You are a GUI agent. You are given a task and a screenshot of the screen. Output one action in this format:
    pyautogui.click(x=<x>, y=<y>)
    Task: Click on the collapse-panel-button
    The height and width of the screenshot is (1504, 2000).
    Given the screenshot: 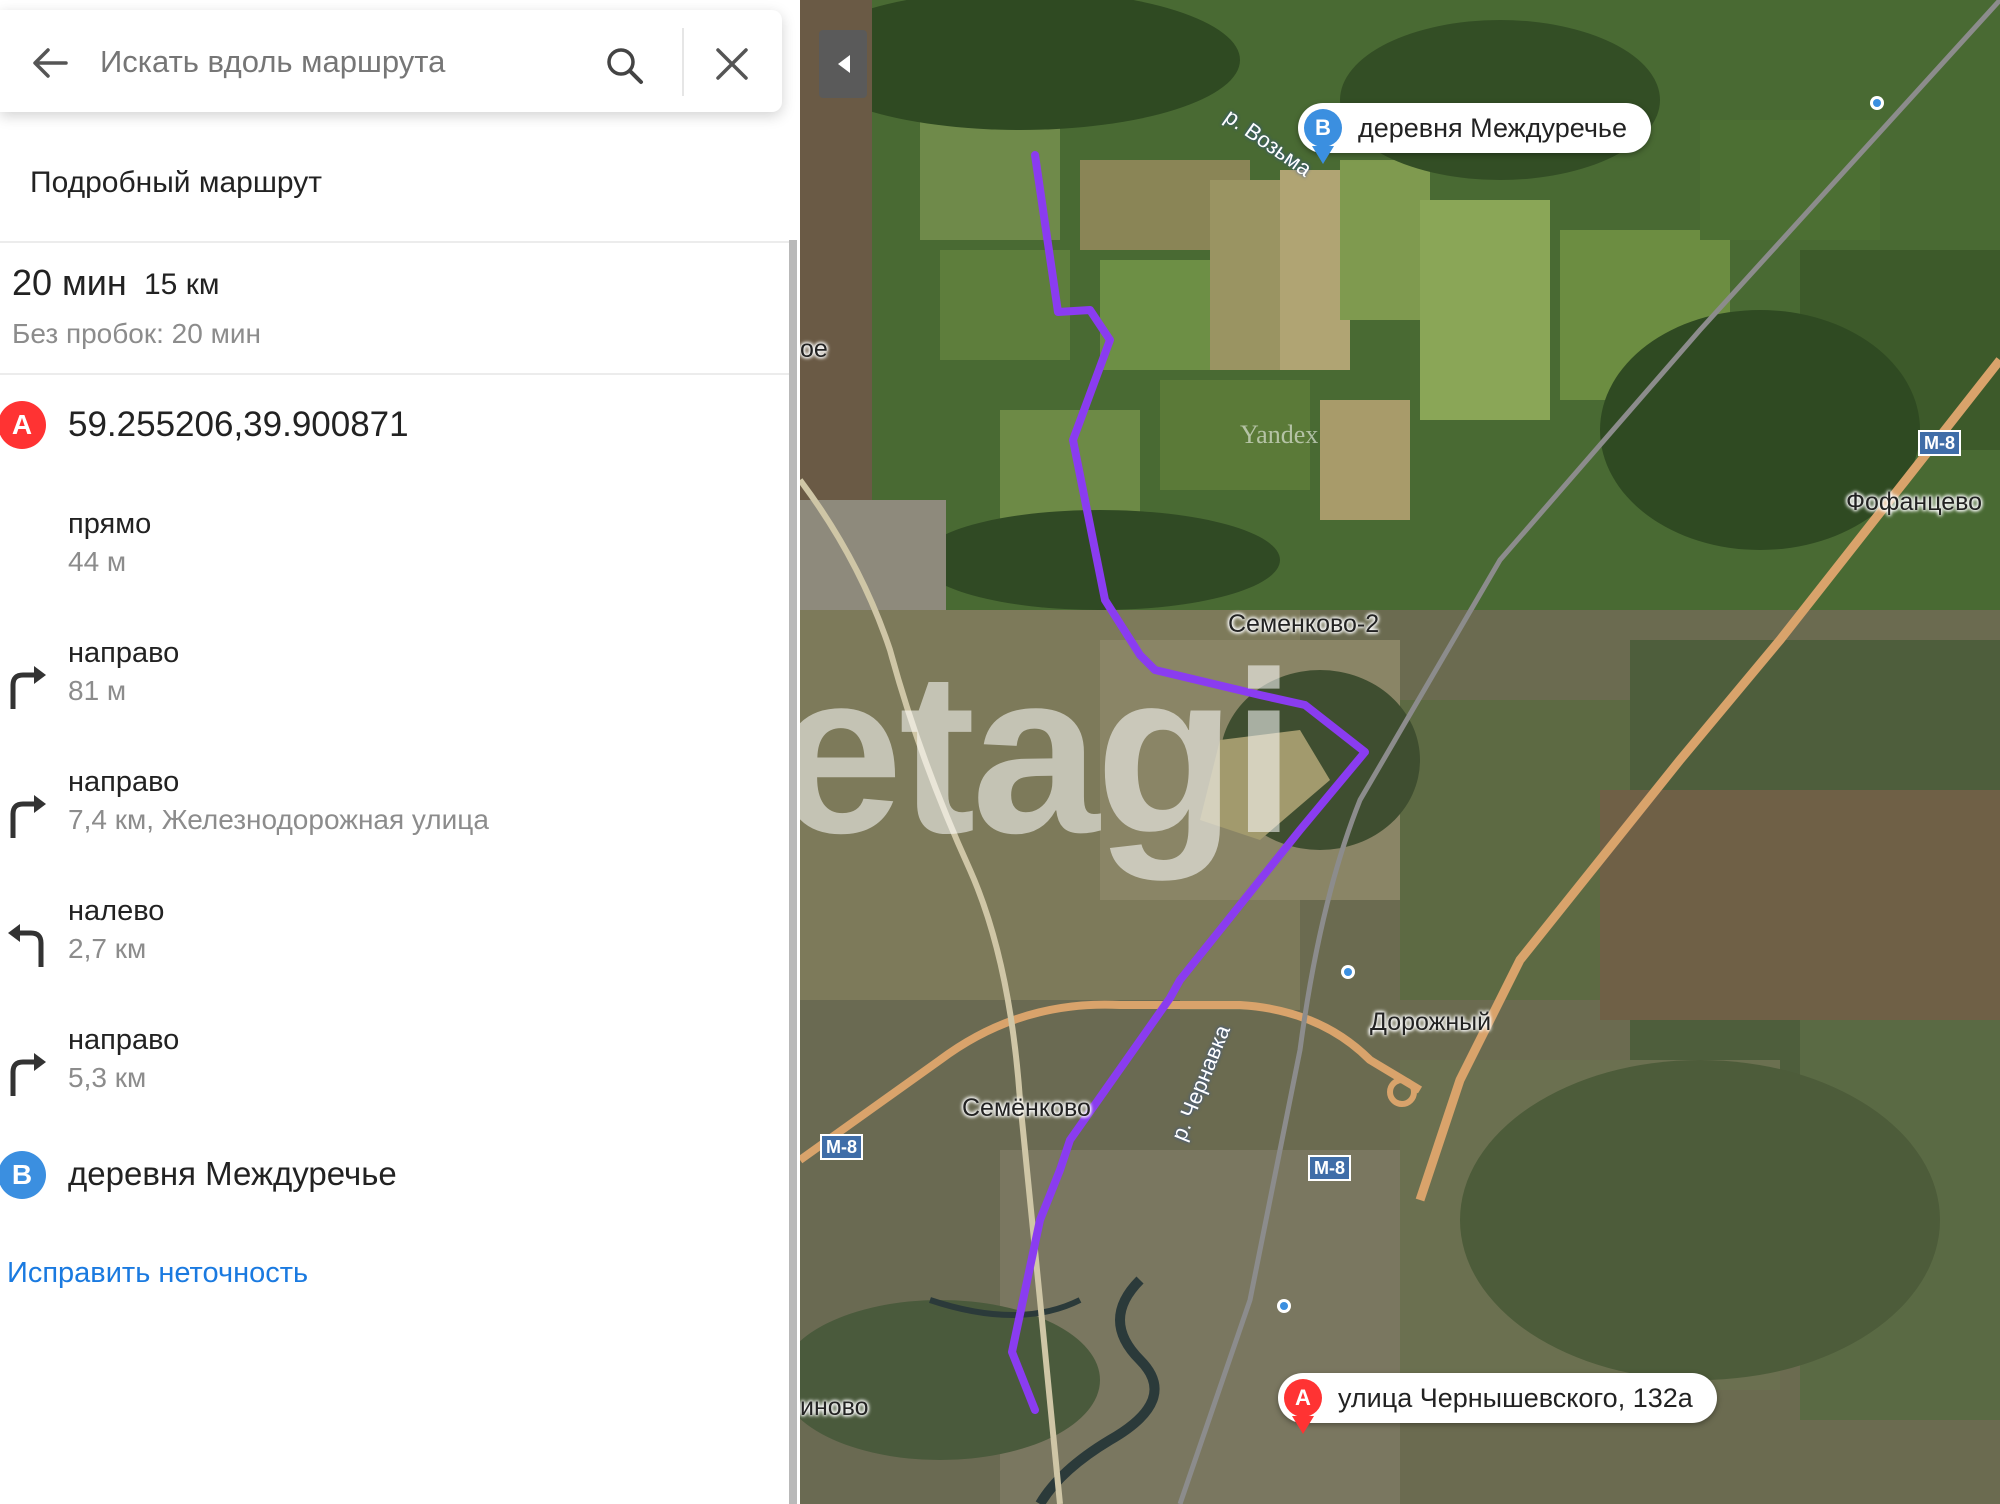 What is the action you would take?
    pyautogui.click(x=843, y=64)
    